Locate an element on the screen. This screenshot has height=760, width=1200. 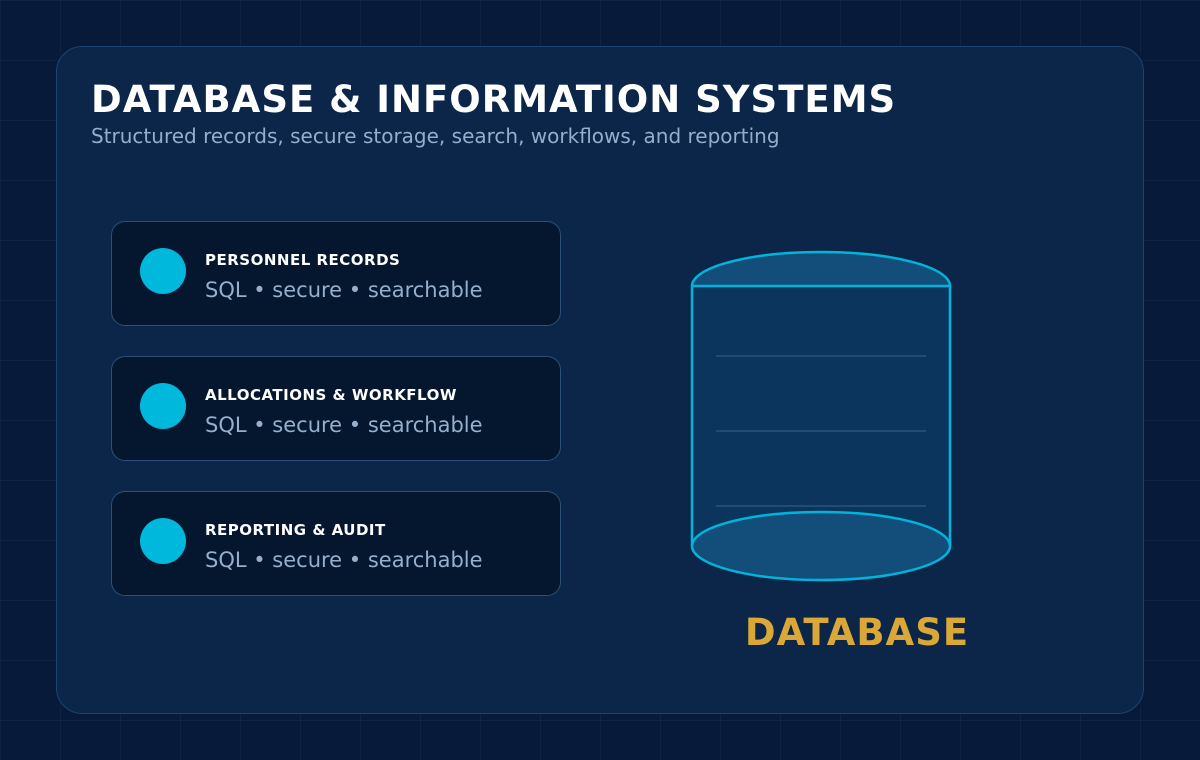
database-bottom is located at coordinates (821, 546).